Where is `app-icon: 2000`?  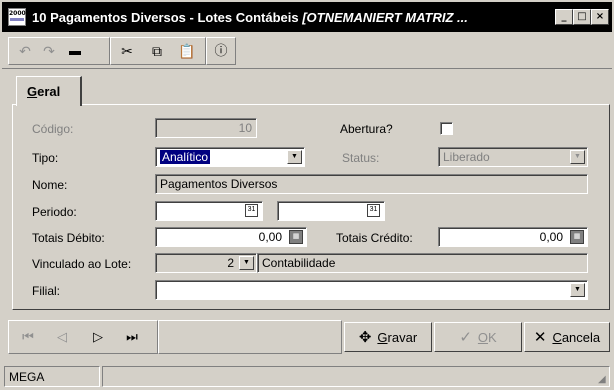 app-icon: 2000 is located at coordinates (17, 17).